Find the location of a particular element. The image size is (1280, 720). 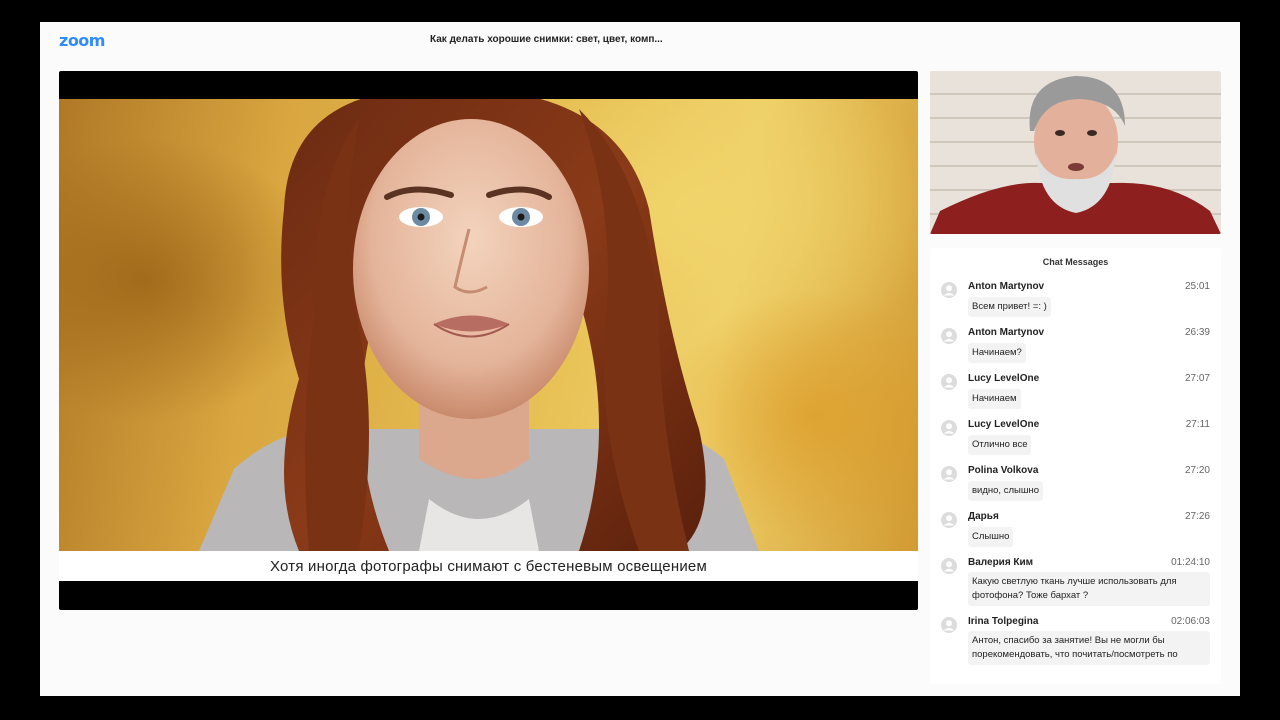

chat-timestamp: 01:24:10 is located at coordinates (1190, 562).